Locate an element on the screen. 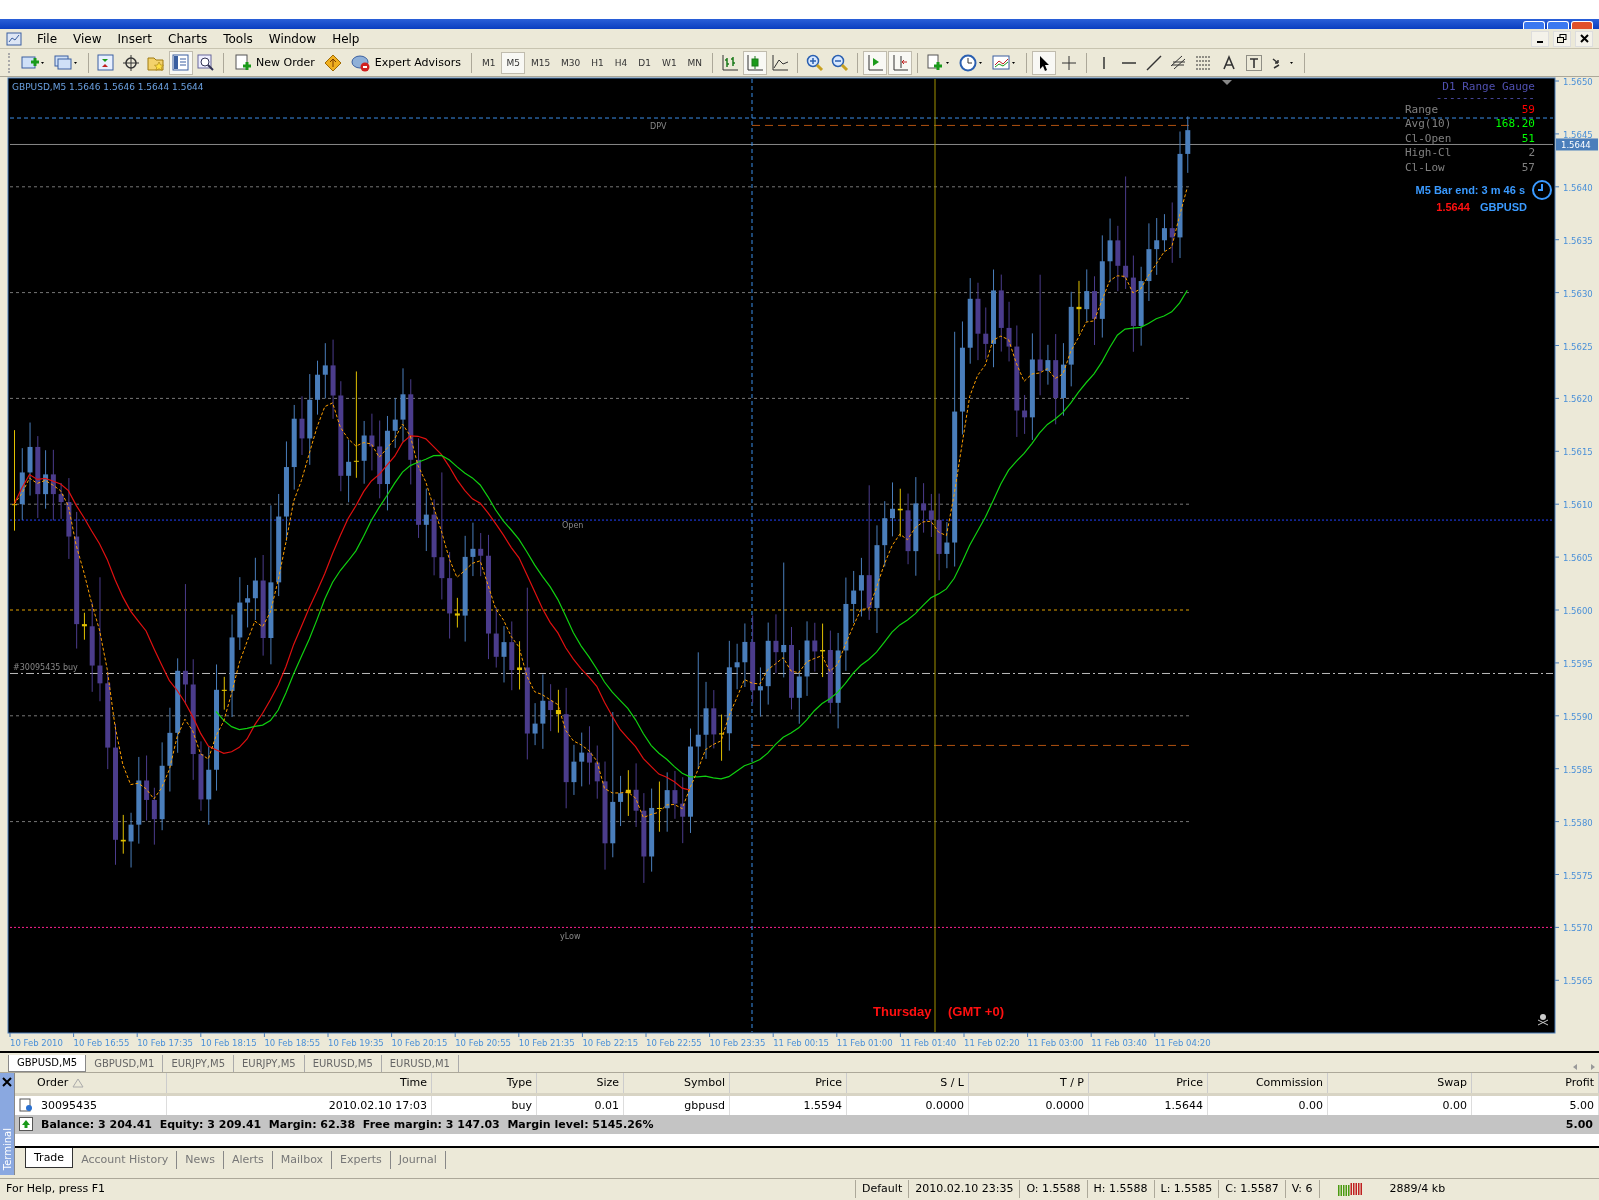 Image resolution: width=1599 pixels, height=1200 pixels. time-axis-label: 10 Feb 18:15 is located at coordinates (228, 1042).